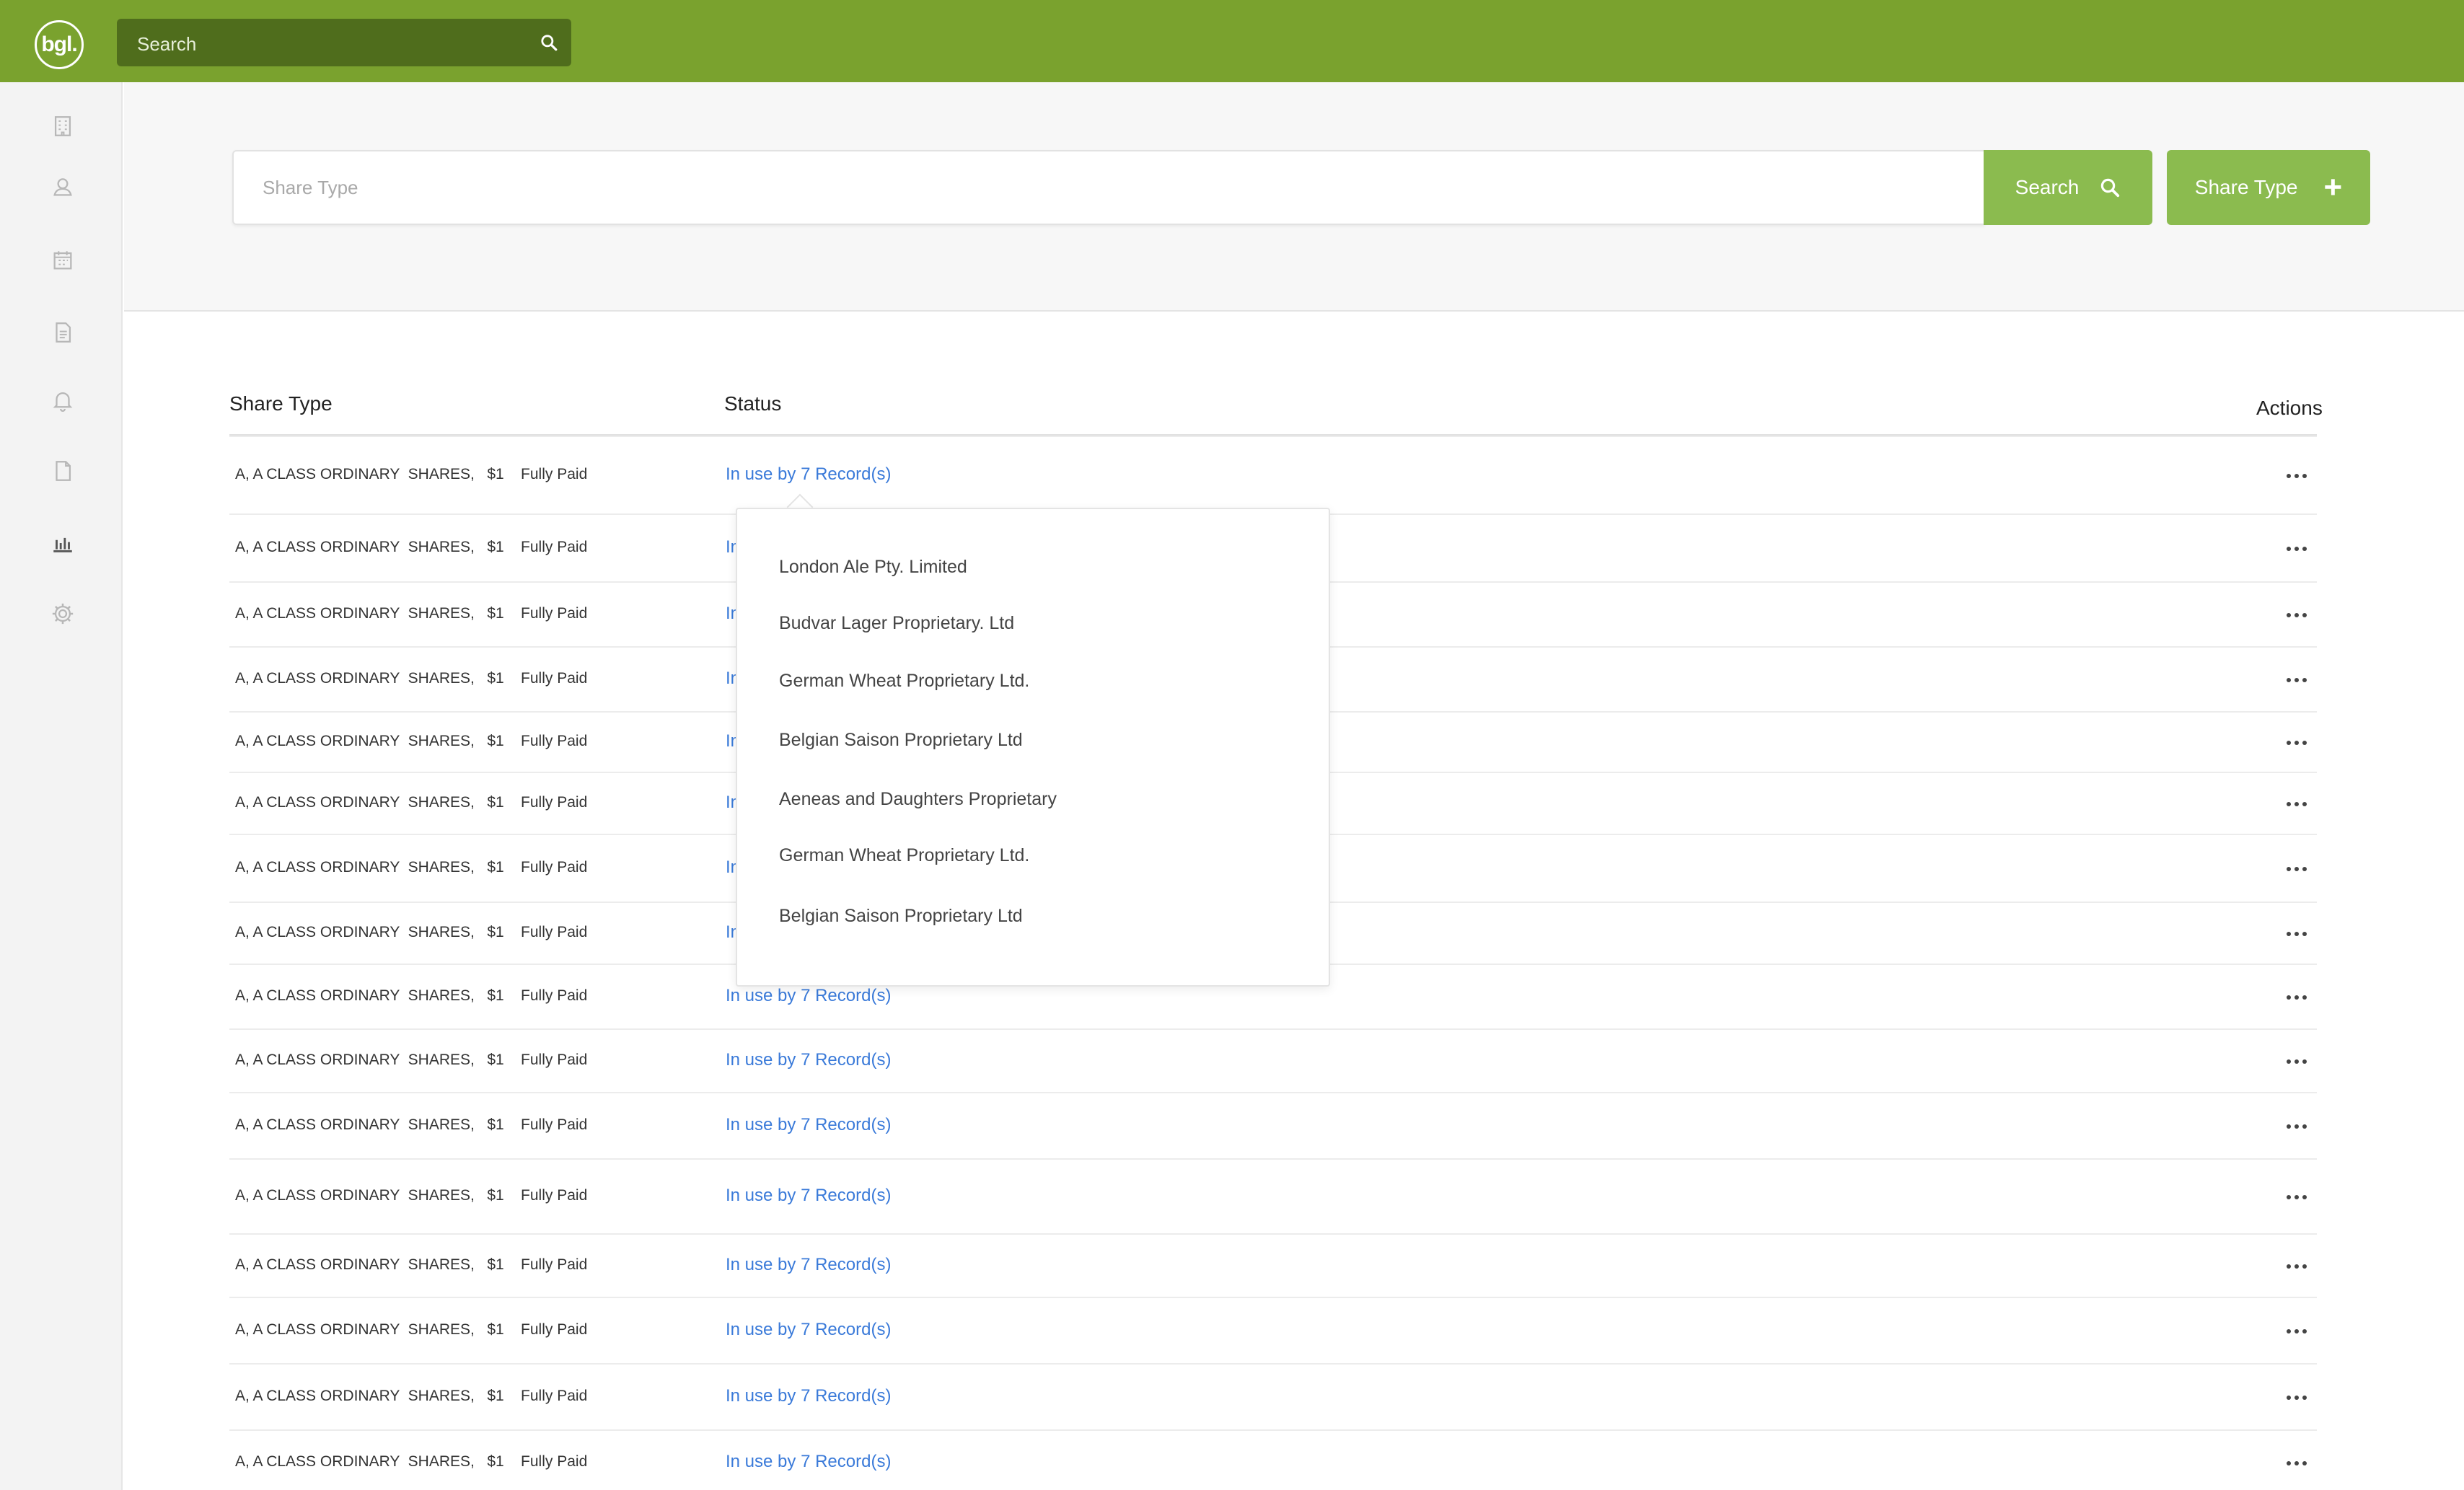  What do you see at coordinates (63, 187) in the screenshot?
I see `user-icon` at bounding box center [63, 187].